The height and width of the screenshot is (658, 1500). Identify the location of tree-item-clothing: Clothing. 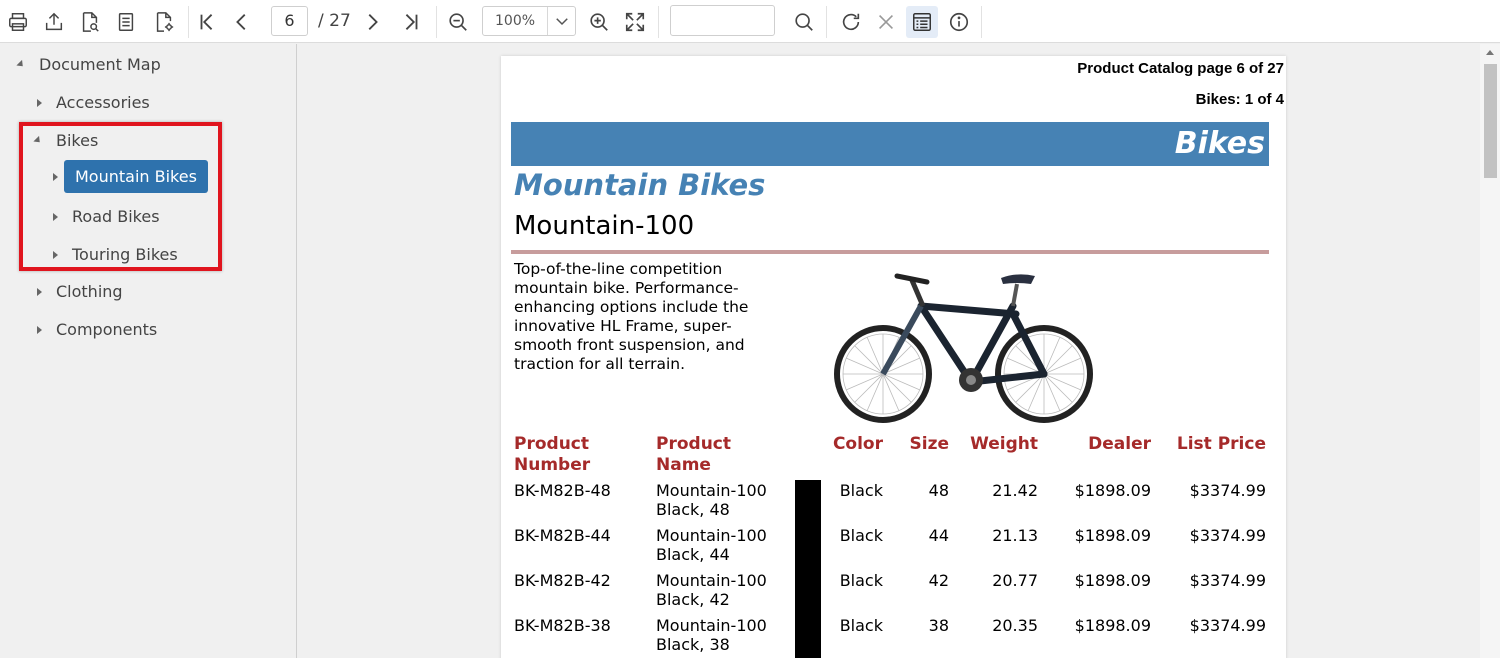
(80, 291).